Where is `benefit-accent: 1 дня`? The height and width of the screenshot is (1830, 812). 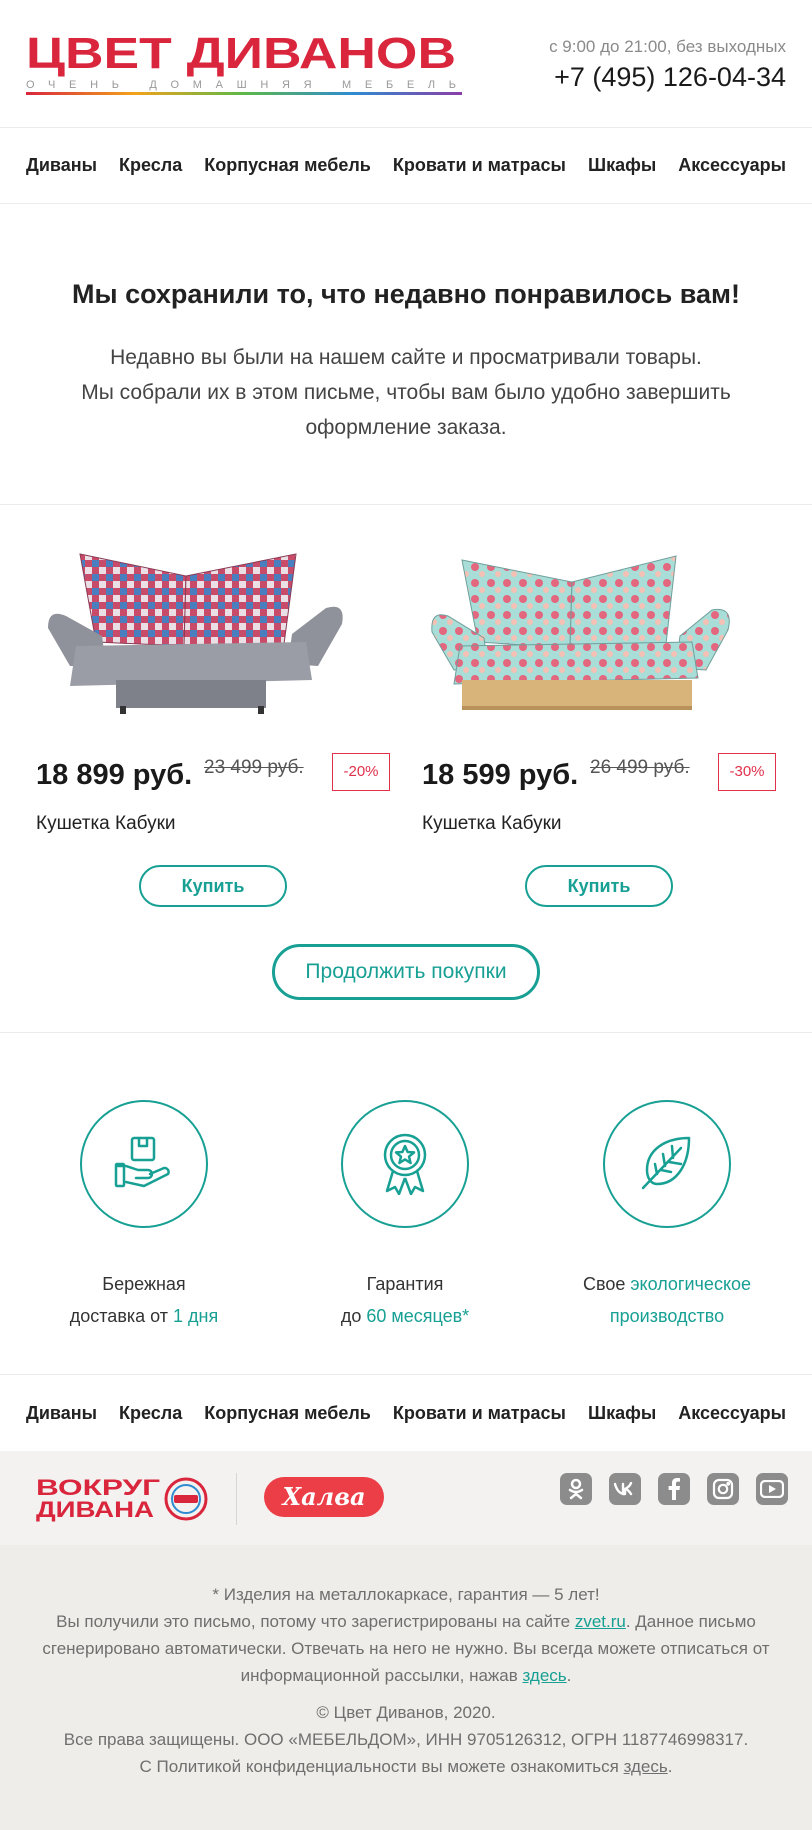
benefit-accent: 1 дня is located at coordinates (196, 1316).